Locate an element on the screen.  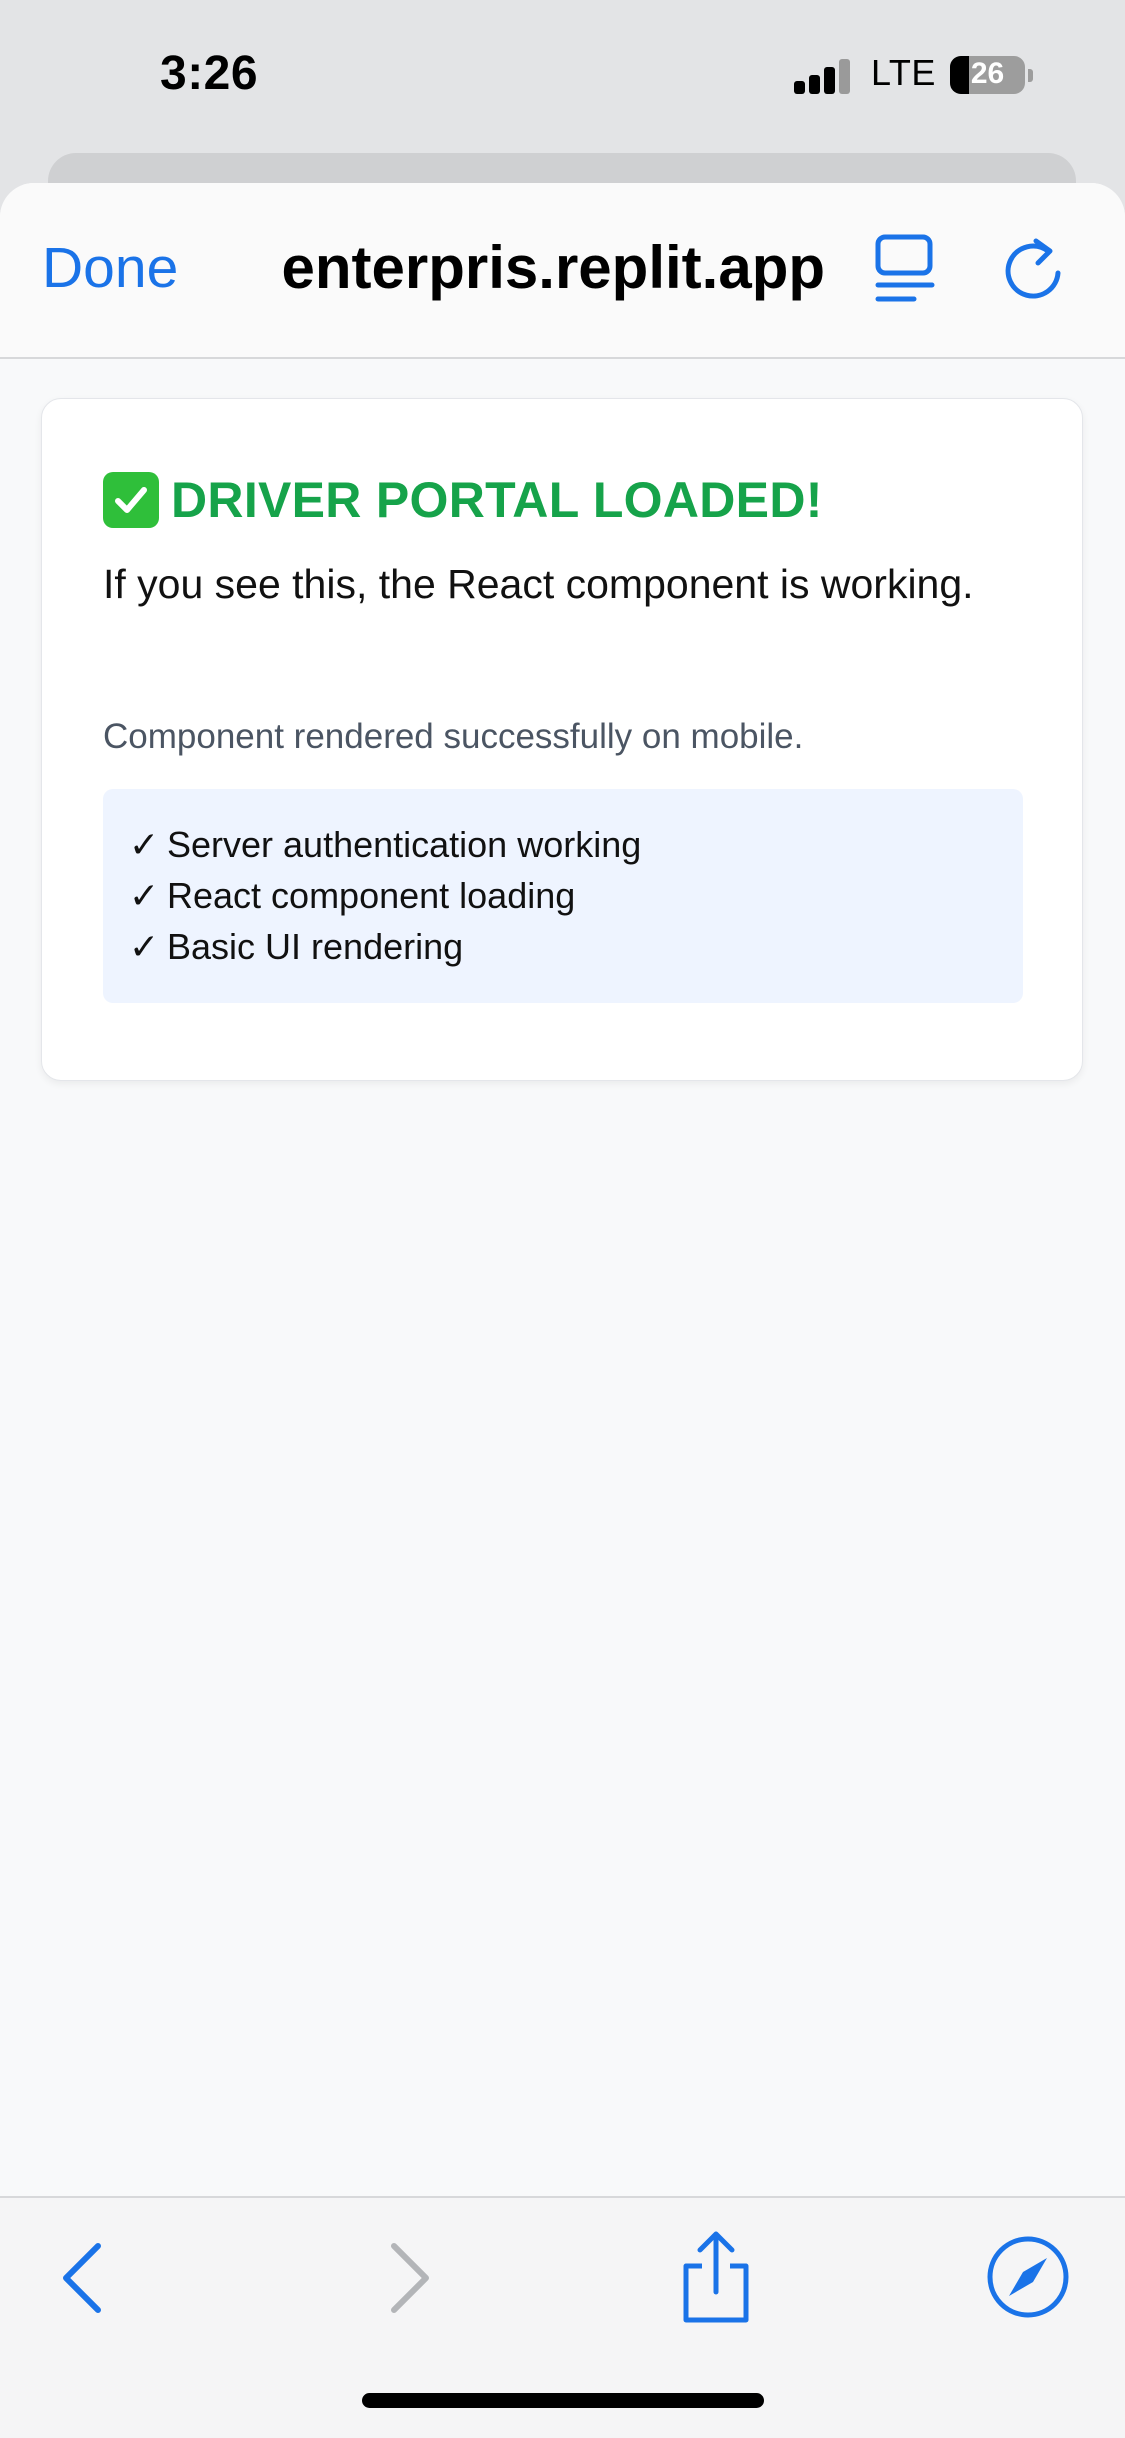
checklist-item: ✓ Basic UI rendering is located at coordinates (576, 946).